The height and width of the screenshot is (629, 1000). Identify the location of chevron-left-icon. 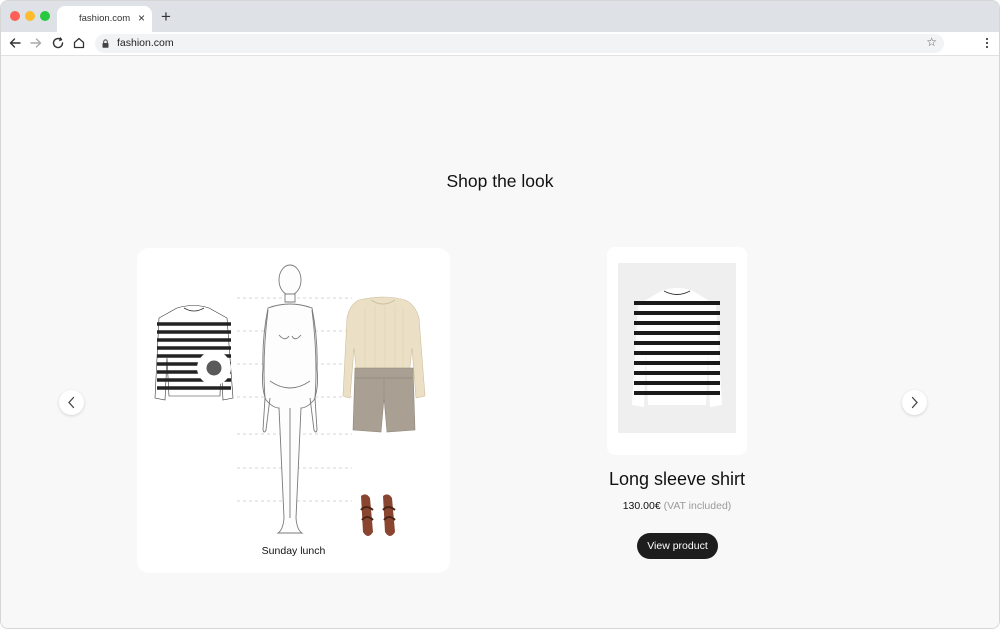
(71, 402).